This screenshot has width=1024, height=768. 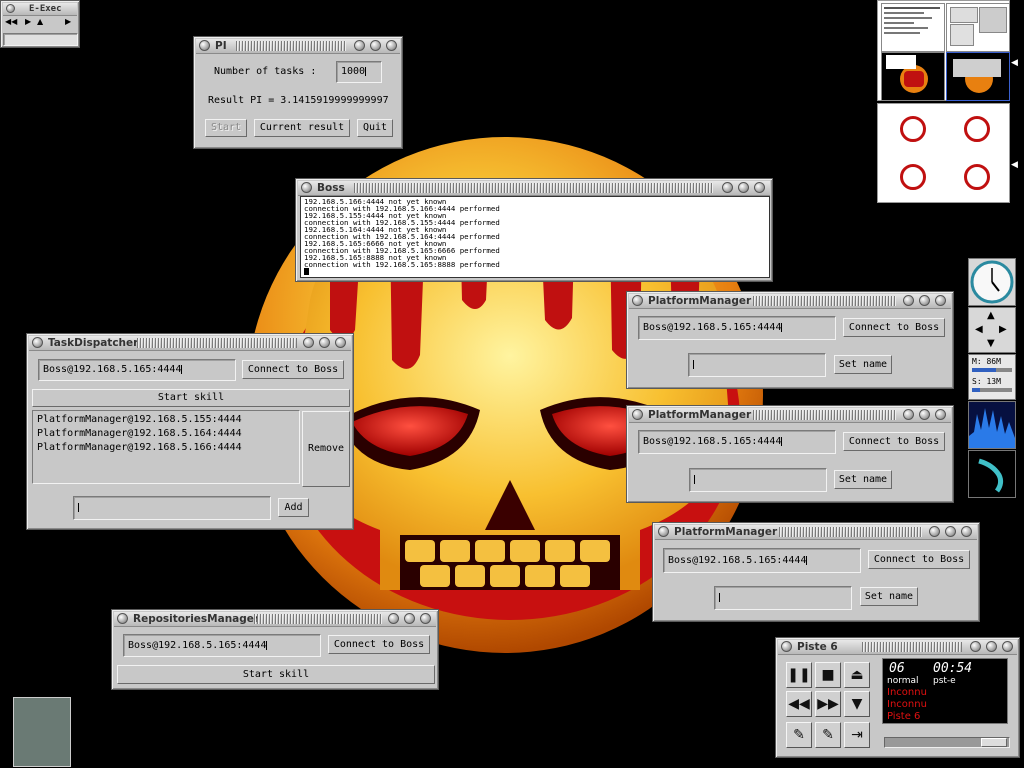 I want to click on start-button: Start, so click(x=226, y=128).